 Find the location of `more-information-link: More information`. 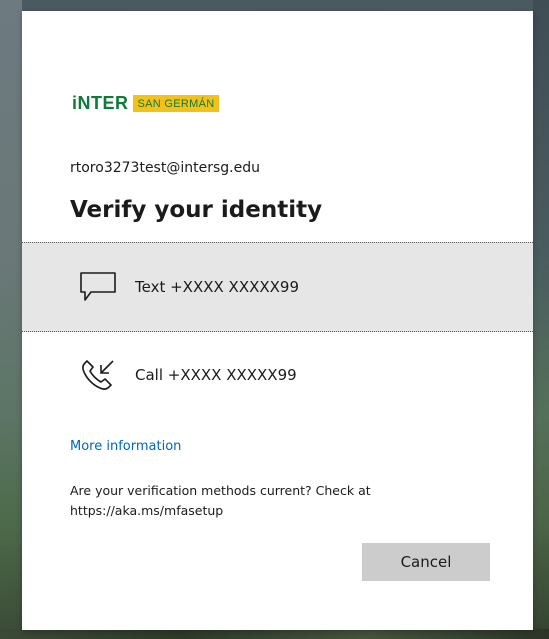

more-information-link: More information is located at coordinates (125, 446).